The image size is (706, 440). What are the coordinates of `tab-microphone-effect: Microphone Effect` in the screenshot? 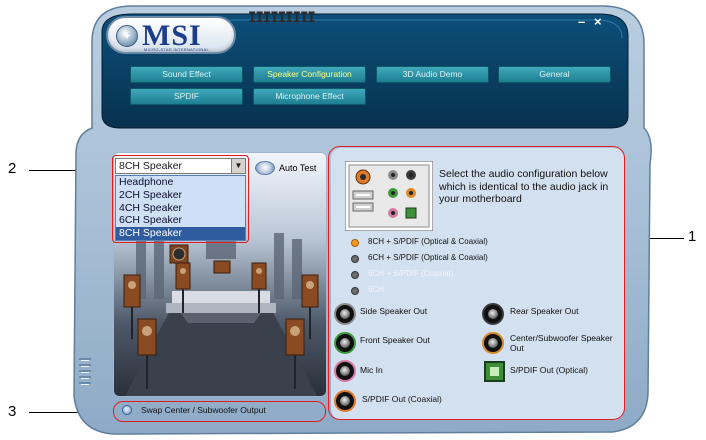 It's located at (309, 96).